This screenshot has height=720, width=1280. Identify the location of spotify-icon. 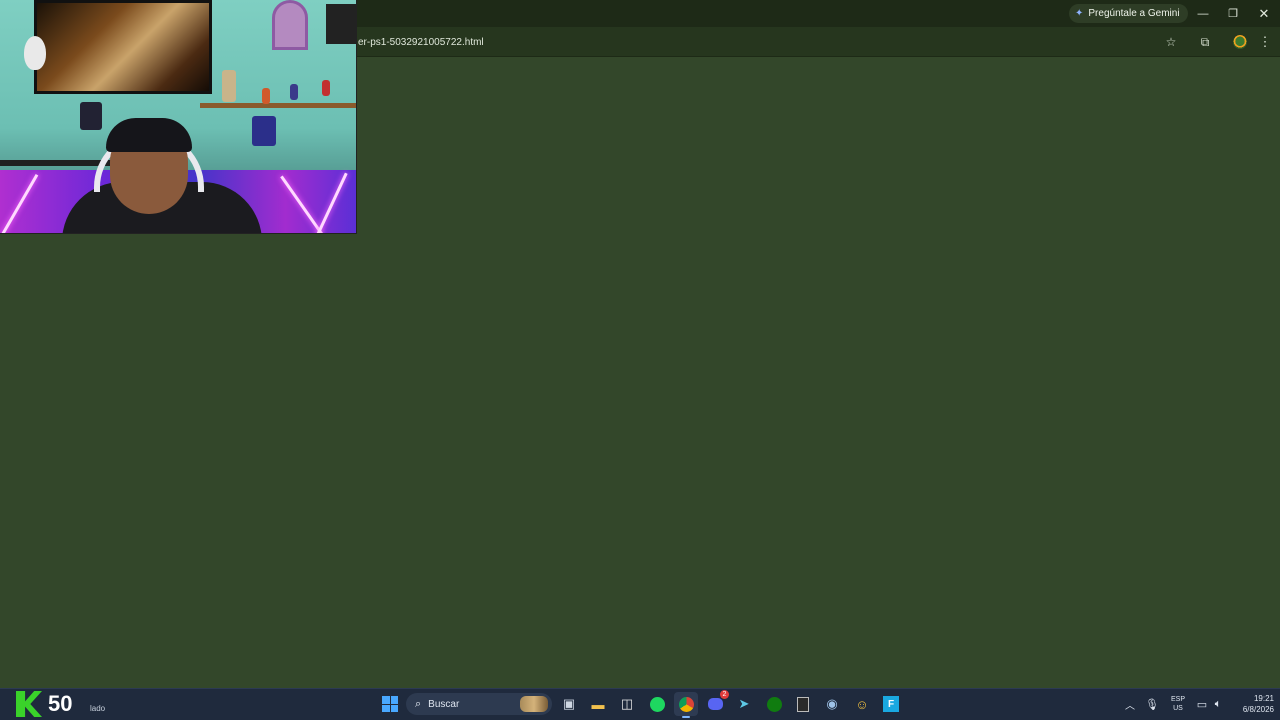
(657, 704).